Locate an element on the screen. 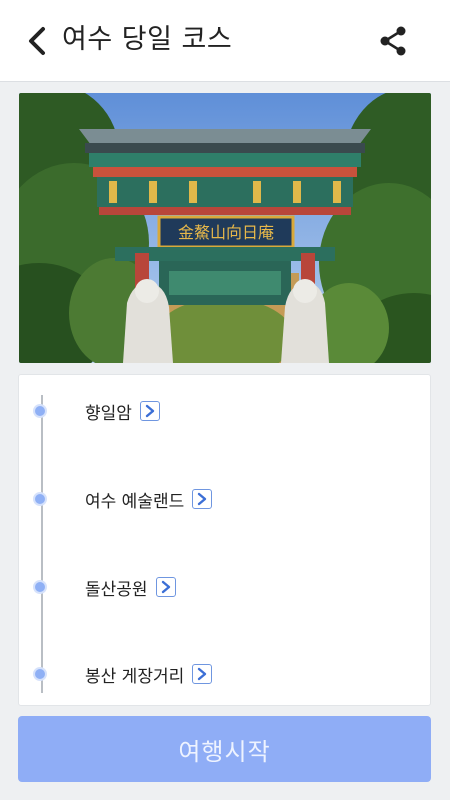 This screenshot has height=800, width=450. back-button is located at coordinates (37, 41).